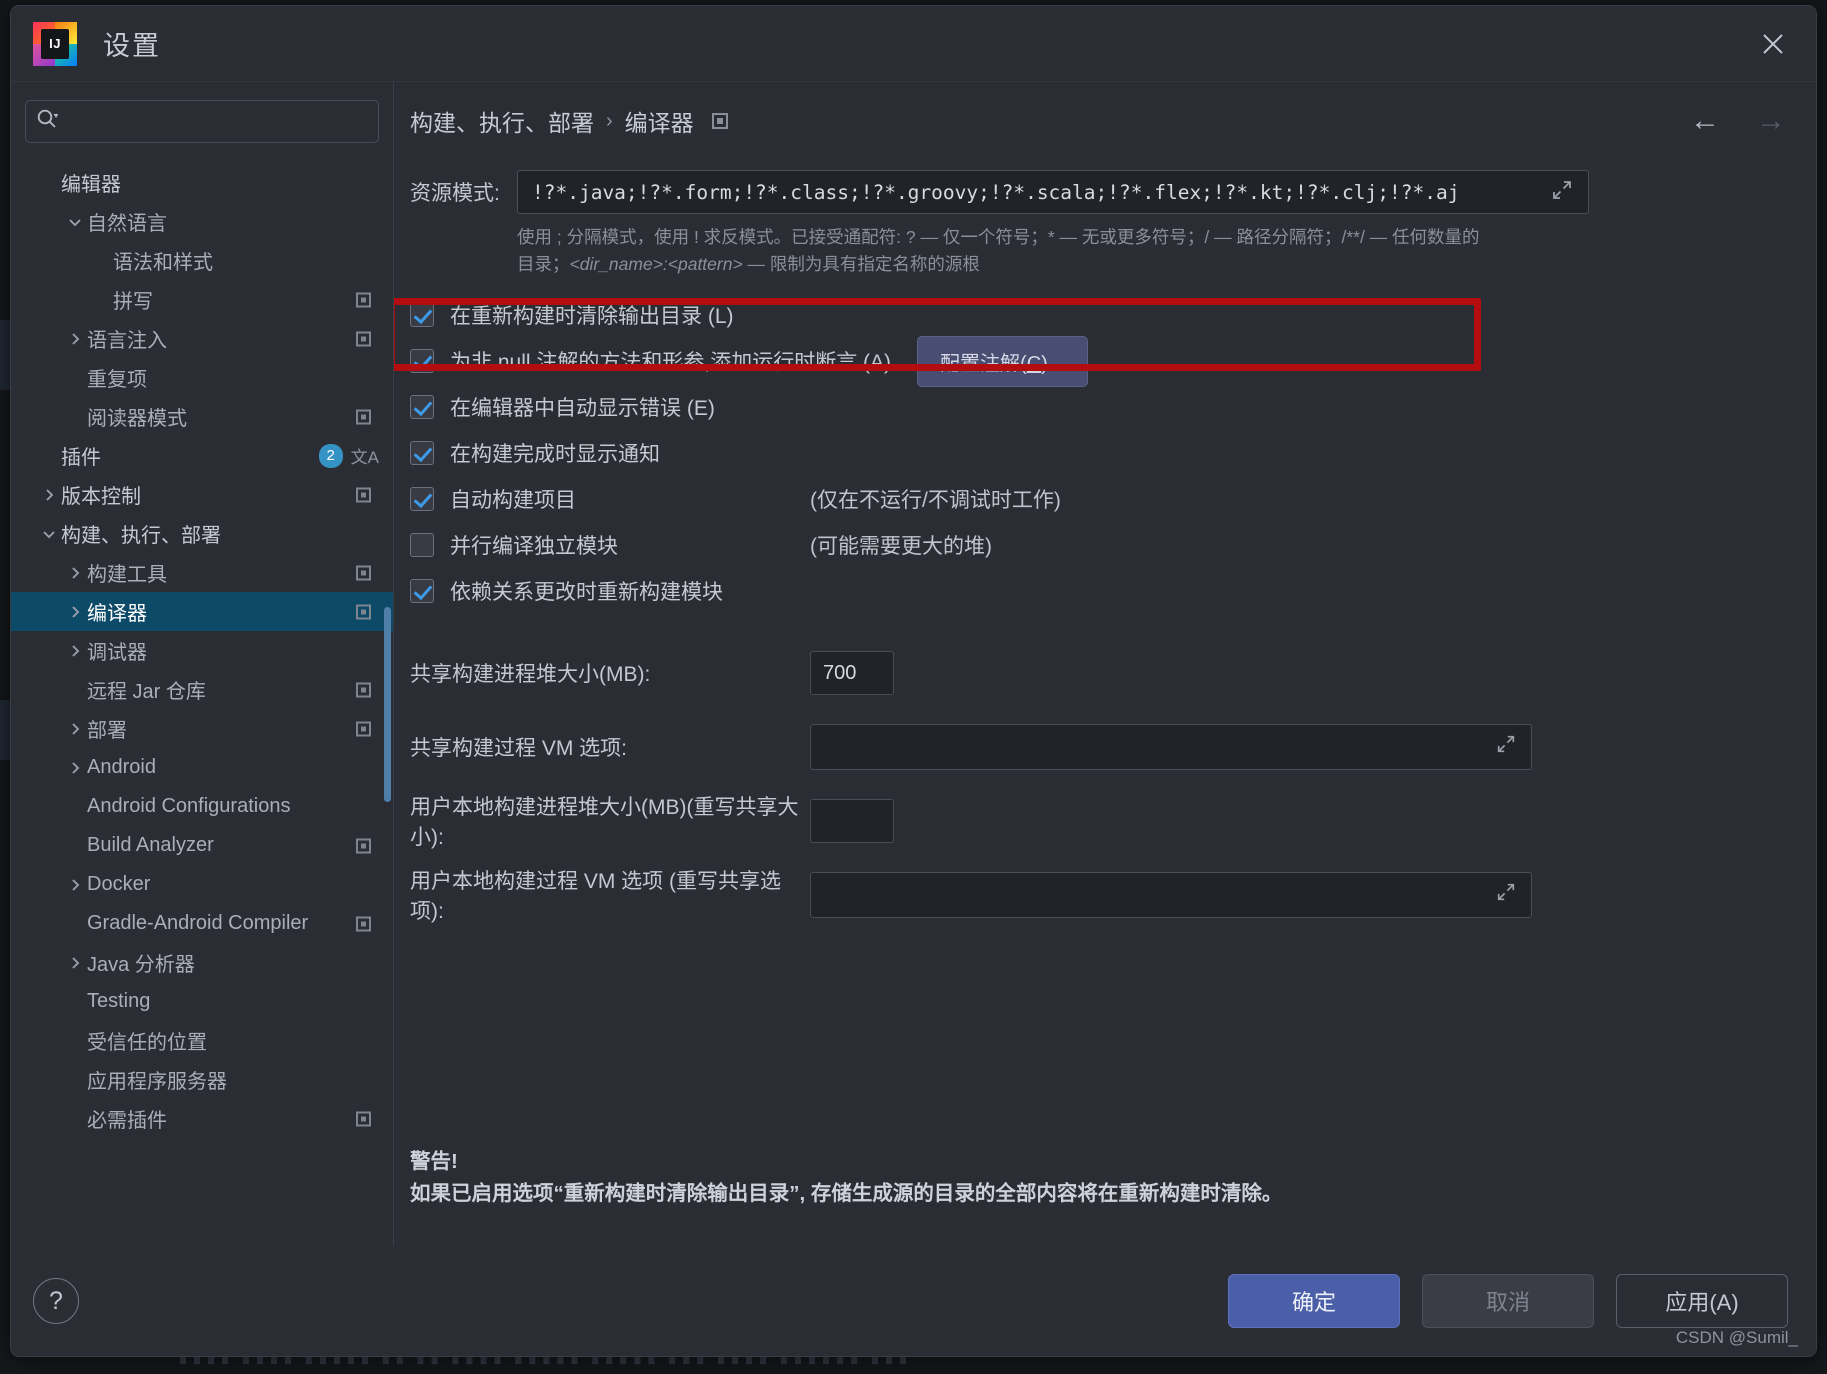  Describe the element at coordinates (1771, 121) in the screenshot. I see `forward-arrow-icon: →` at that location.